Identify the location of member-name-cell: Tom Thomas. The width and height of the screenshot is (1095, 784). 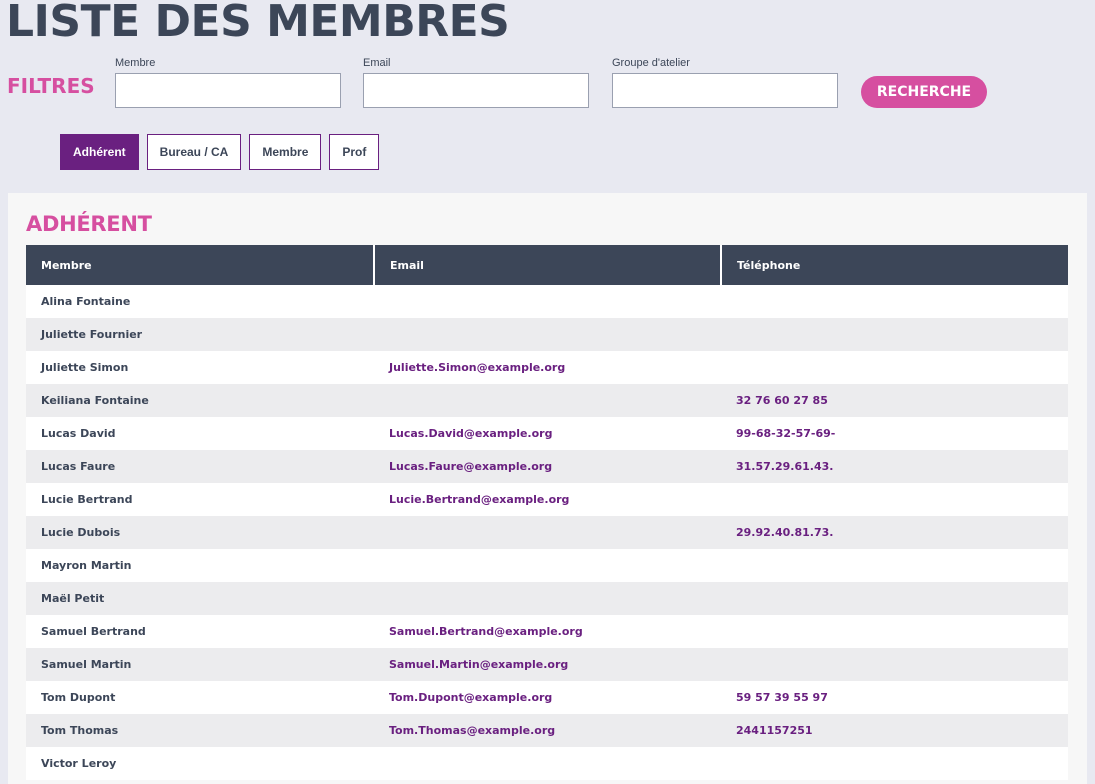
(200, 730).